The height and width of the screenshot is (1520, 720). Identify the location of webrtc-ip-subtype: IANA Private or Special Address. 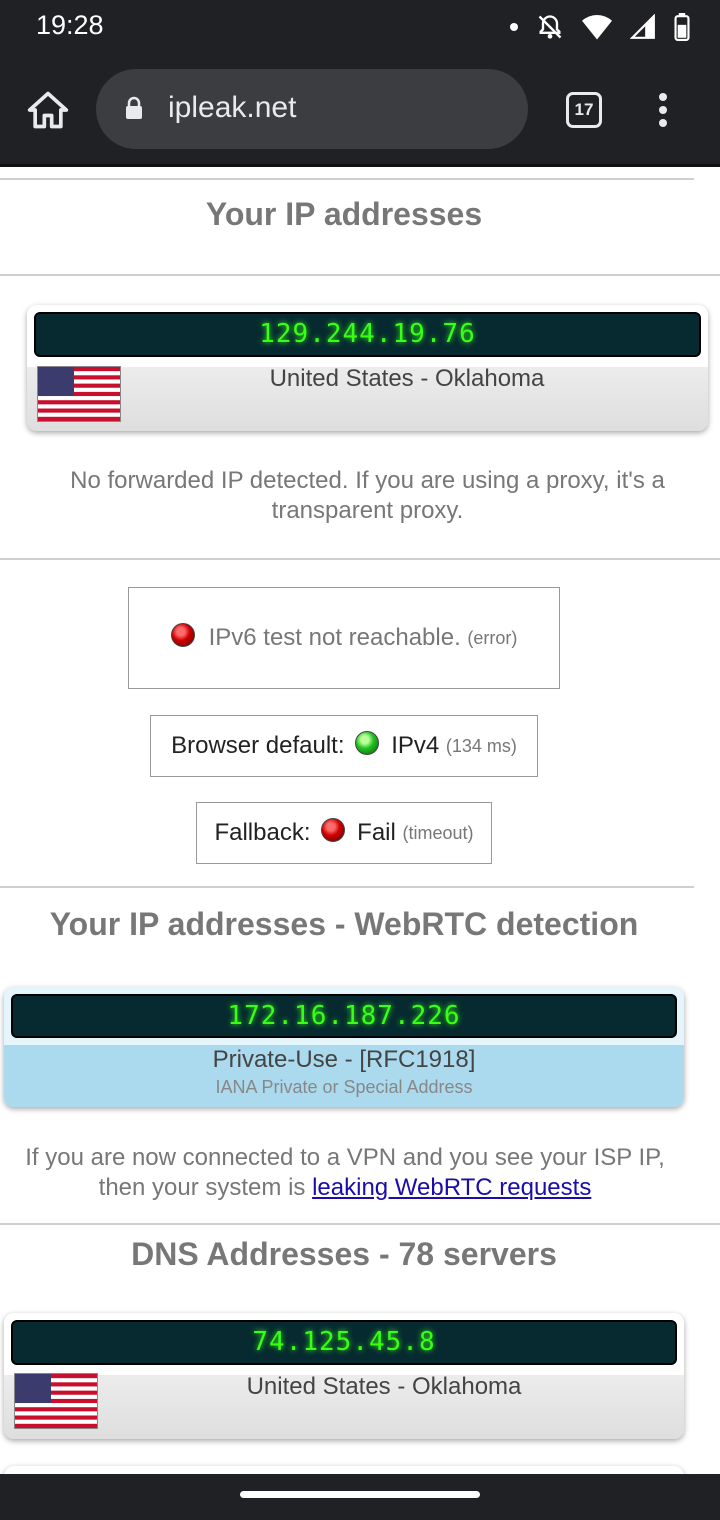
(344, 1087).